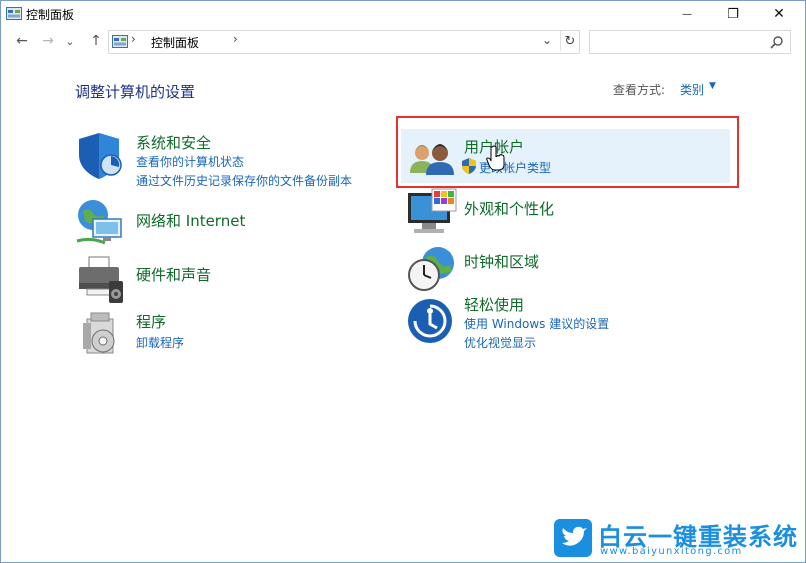  Describe the element at coordinates (547, 40) in the screenshot. I see `address-dropdown-icon: ⌄` at that location.